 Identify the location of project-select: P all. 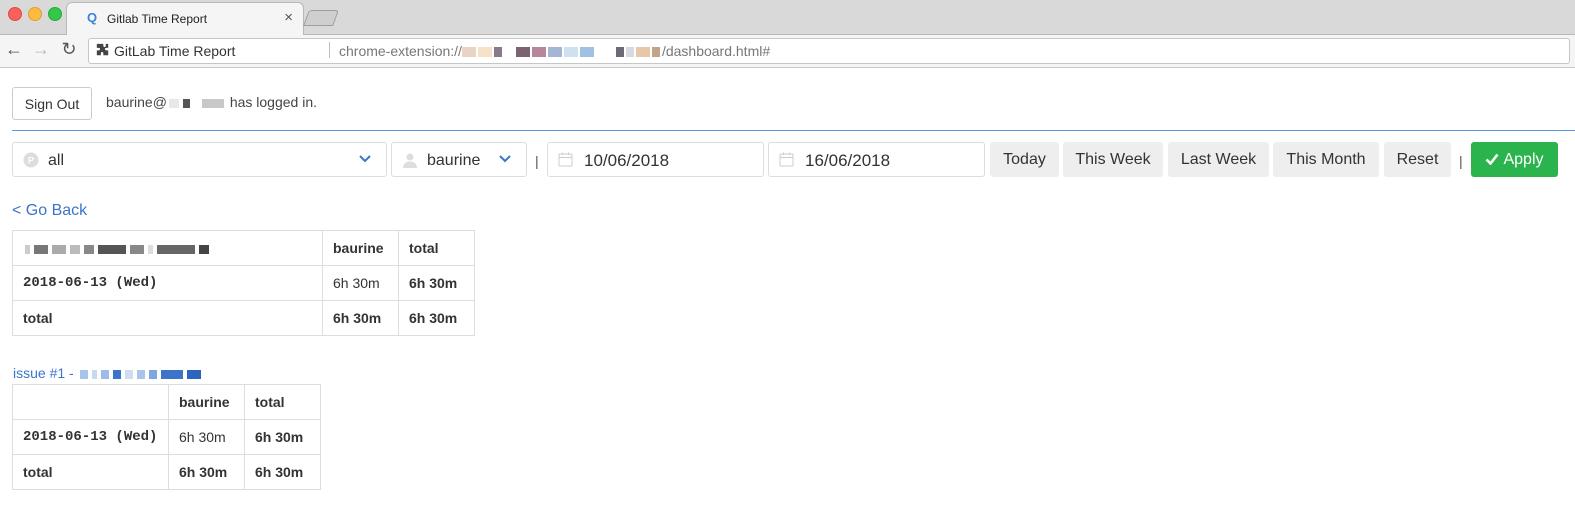
(199, 159).